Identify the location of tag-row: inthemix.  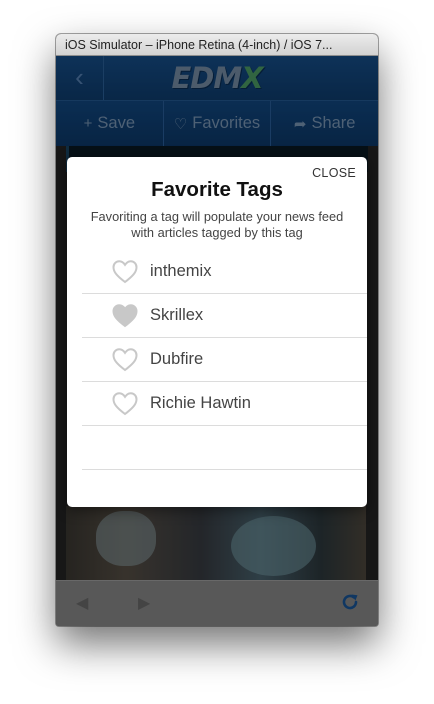
(224, 272).